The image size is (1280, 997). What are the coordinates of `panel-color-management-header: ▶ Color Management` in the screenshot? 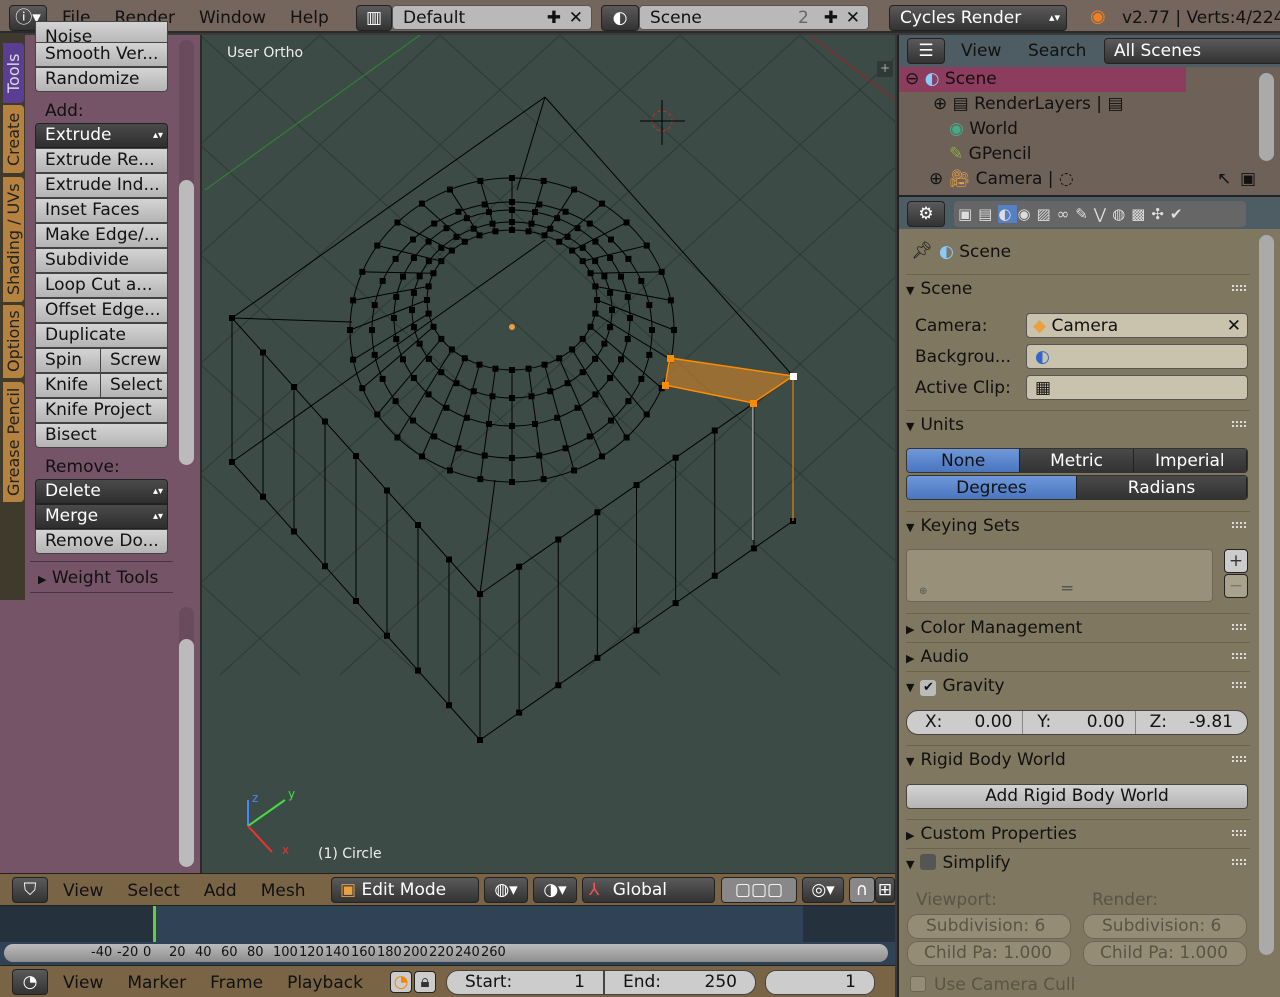 It's located at (1078, 627).